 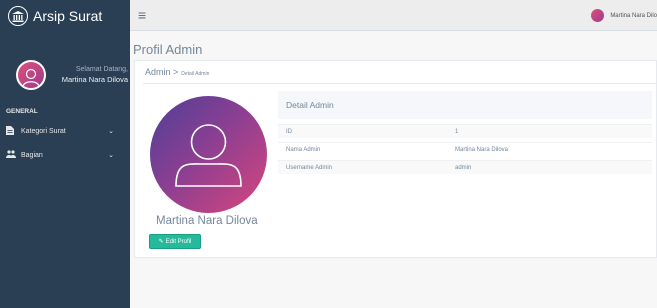 What do you see at coordinates (399, 83) in the screenshot?
I see `divider` at bounding box center [399, 83].